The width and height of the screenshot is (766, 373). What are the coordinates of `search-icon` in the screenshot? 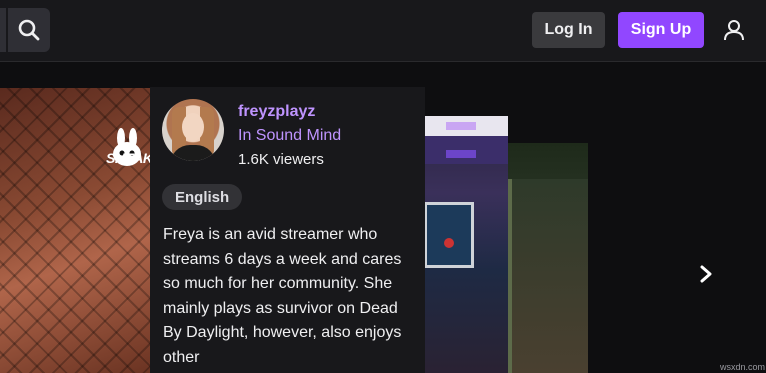 It's located at (29, 30).